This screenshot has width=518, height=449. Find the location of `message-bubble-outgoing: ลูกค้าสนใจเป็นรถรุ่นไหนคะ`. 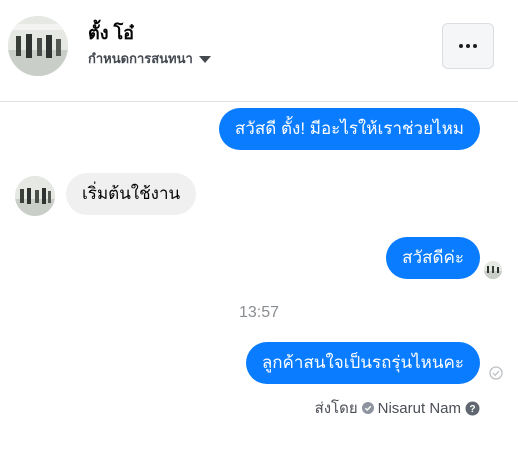

message-bubble-outgoing: ลูกค้าสนใจเป็นรถรุ่นไหนคะ is located at coordinates (362, 363).